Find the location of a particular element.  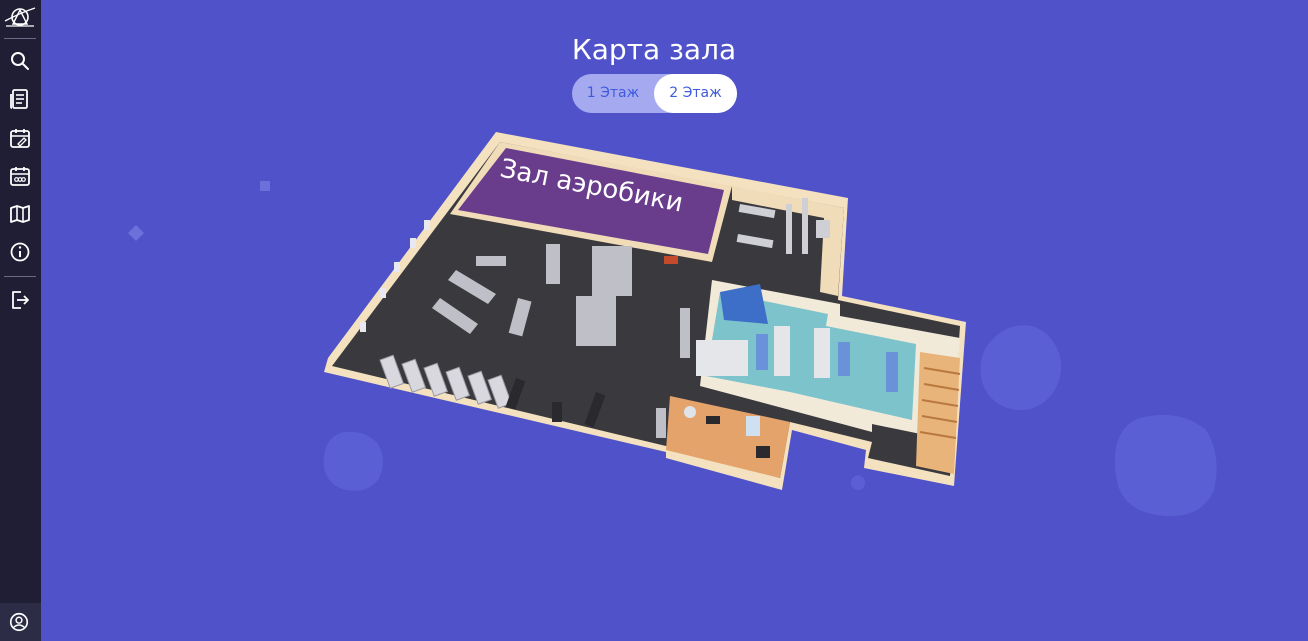

aerobics-door is located at coordinates (671, 260).